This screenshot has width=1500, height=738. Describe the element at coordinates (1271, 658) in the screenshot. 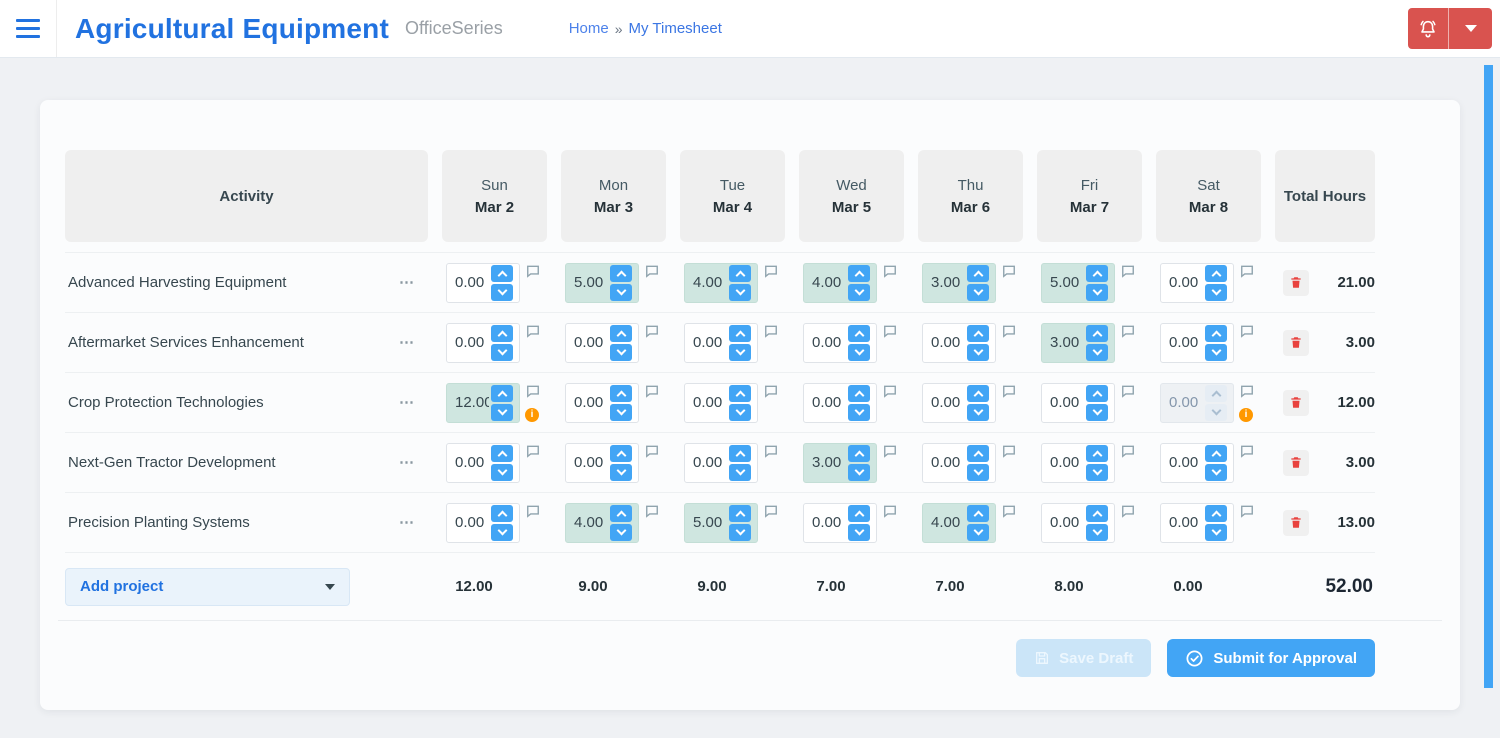

I see `submit-for-approval-button: Submit for Approval` at that location.